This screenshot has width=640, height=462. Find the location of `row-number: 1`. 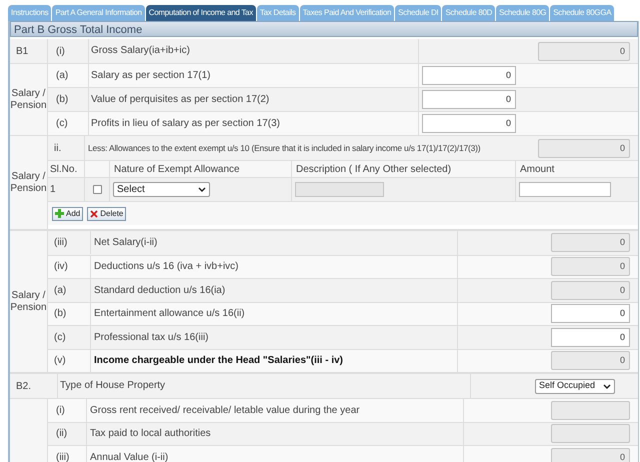

row-number: 1 is located at coordinates (53, 190).